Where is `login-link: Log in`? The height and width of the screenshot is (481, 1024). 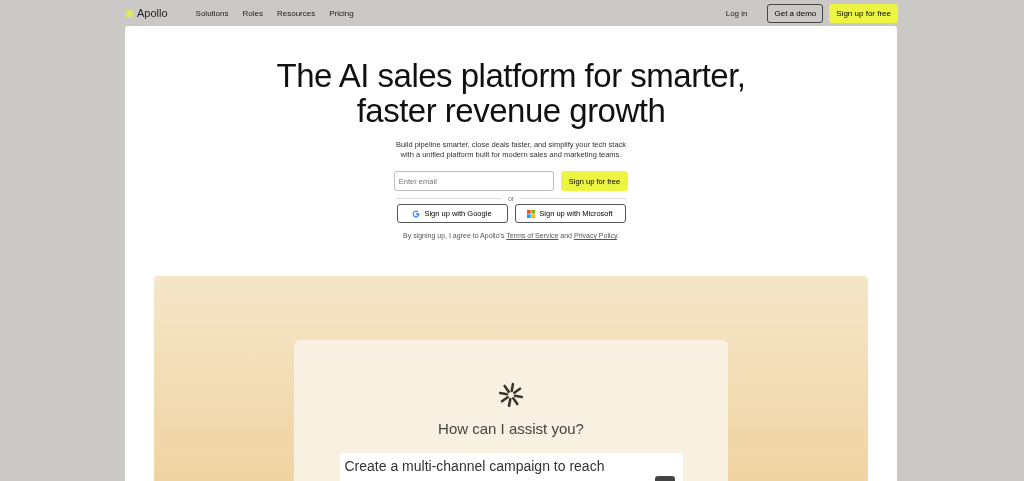 login-link: Log in is located at coordinates (736, 13).